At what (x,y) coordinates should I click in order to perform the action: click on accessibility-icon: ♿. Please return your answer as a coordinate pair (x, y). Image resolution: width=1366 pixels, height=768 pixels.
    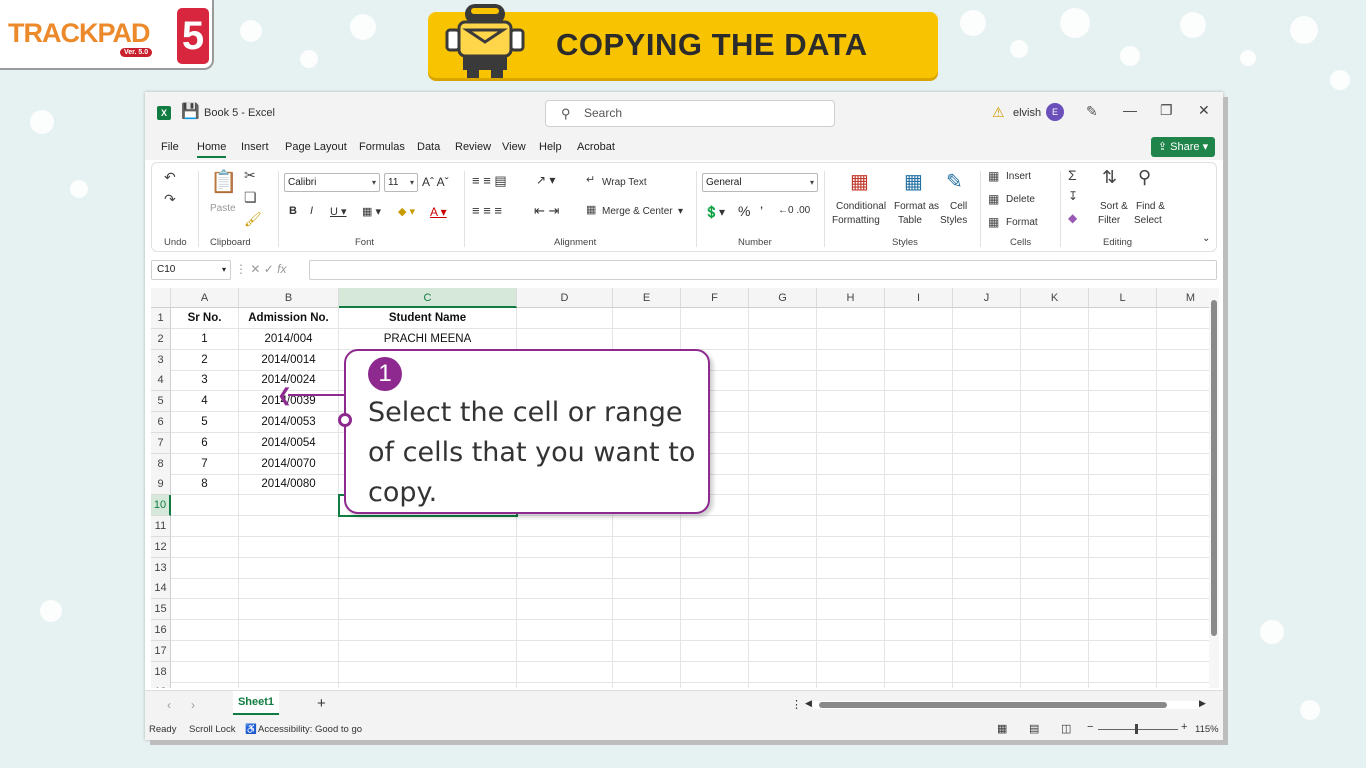
    Looking at the image, I should click on (251, 729).